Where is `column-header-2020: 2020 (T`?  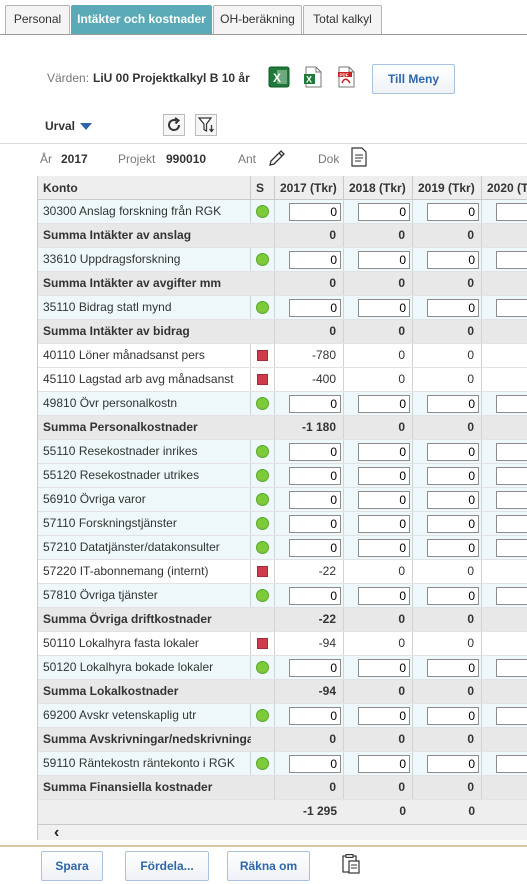 column-header-2020: 2020 (T is located at coordinates (504, 188).